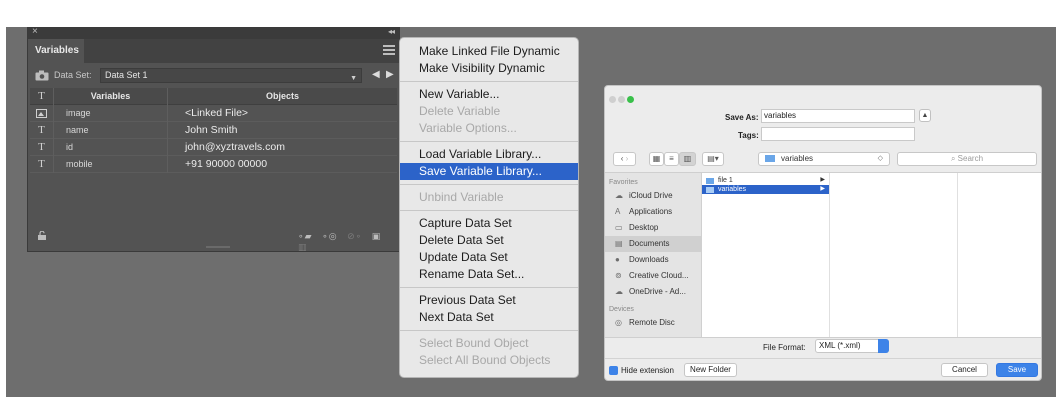 This screenshot has height=401, width=1062. I want to click on back-forward-buttons: ‹ ›, so click(624, 159).